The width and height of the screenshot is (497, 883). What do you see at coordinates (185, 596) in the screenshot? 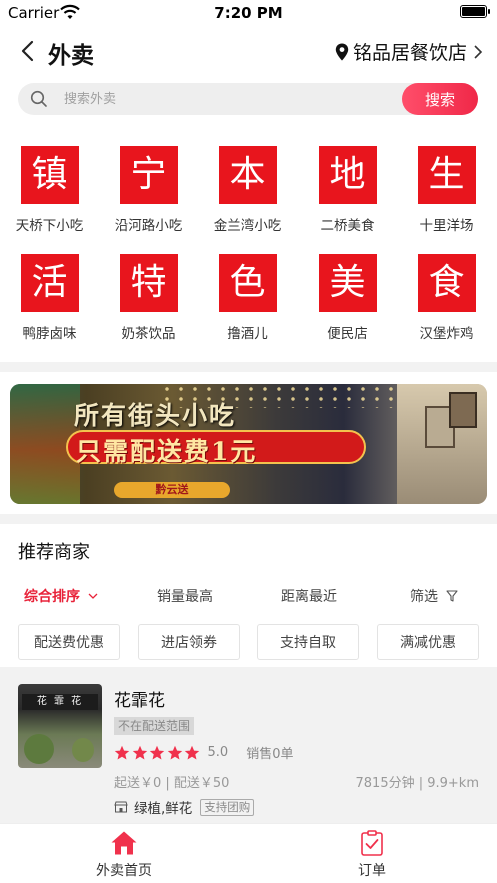
I see `sort-sales: 销量最高` at bounding box center [185, 596].